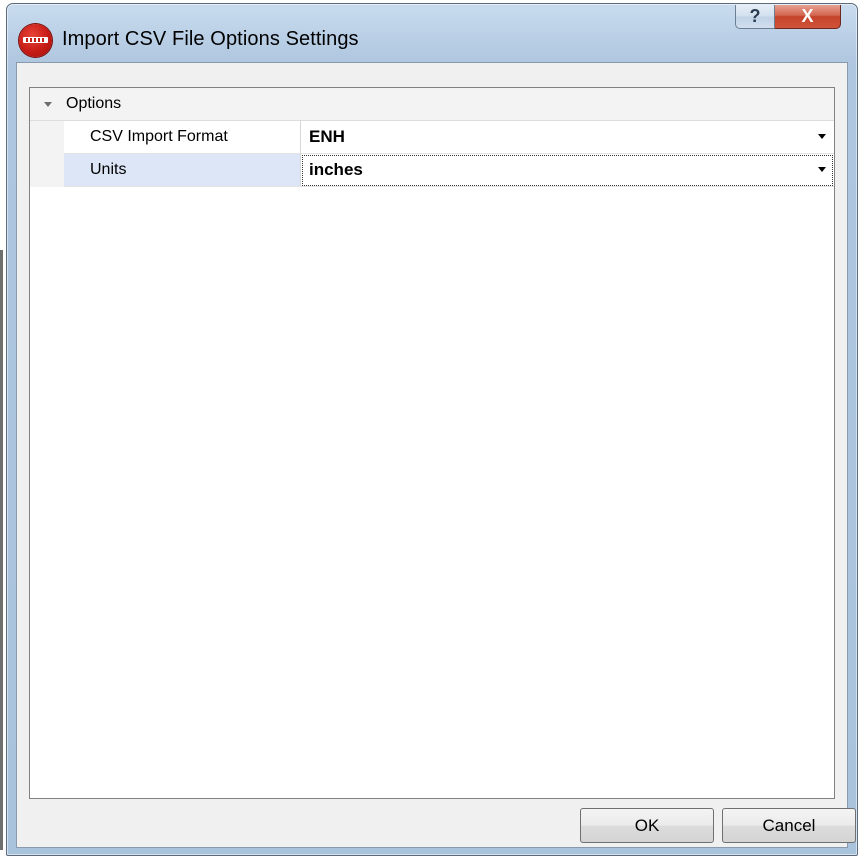 Image resolution: width=864 pixels, height=859 pixels. I want to click on window-title: Import CSV File Options Settings, so click(210, 39).